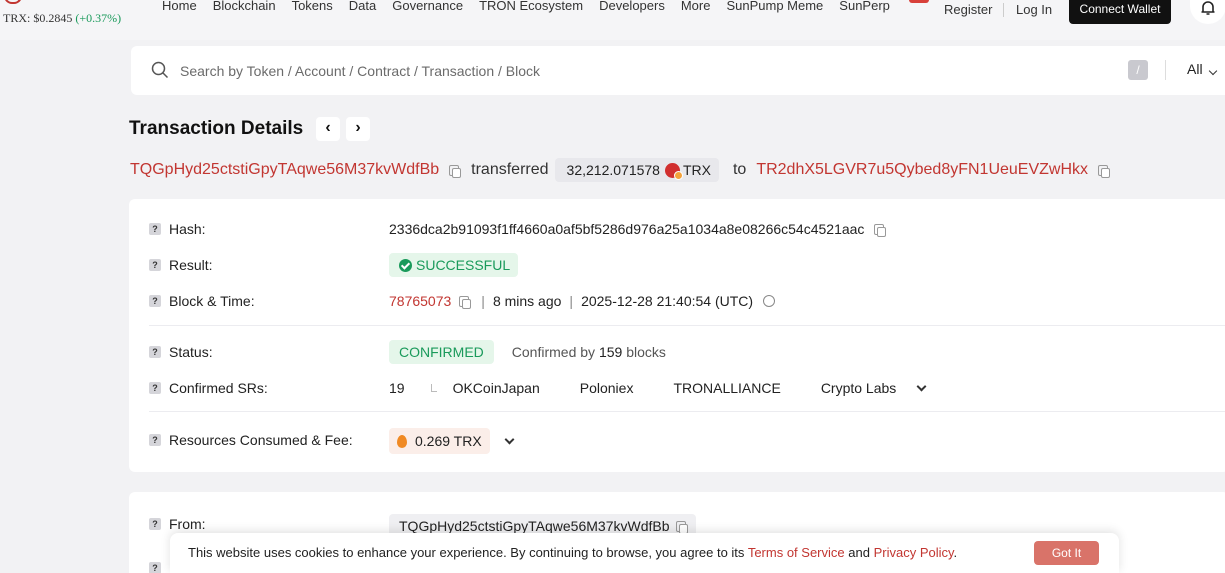 This screenshot has height=573, width=1225. I want to click on from-address-link: TQGpHyd25ctstiGpyTAqwe56M37kvWdfBb, so click(284, 170).